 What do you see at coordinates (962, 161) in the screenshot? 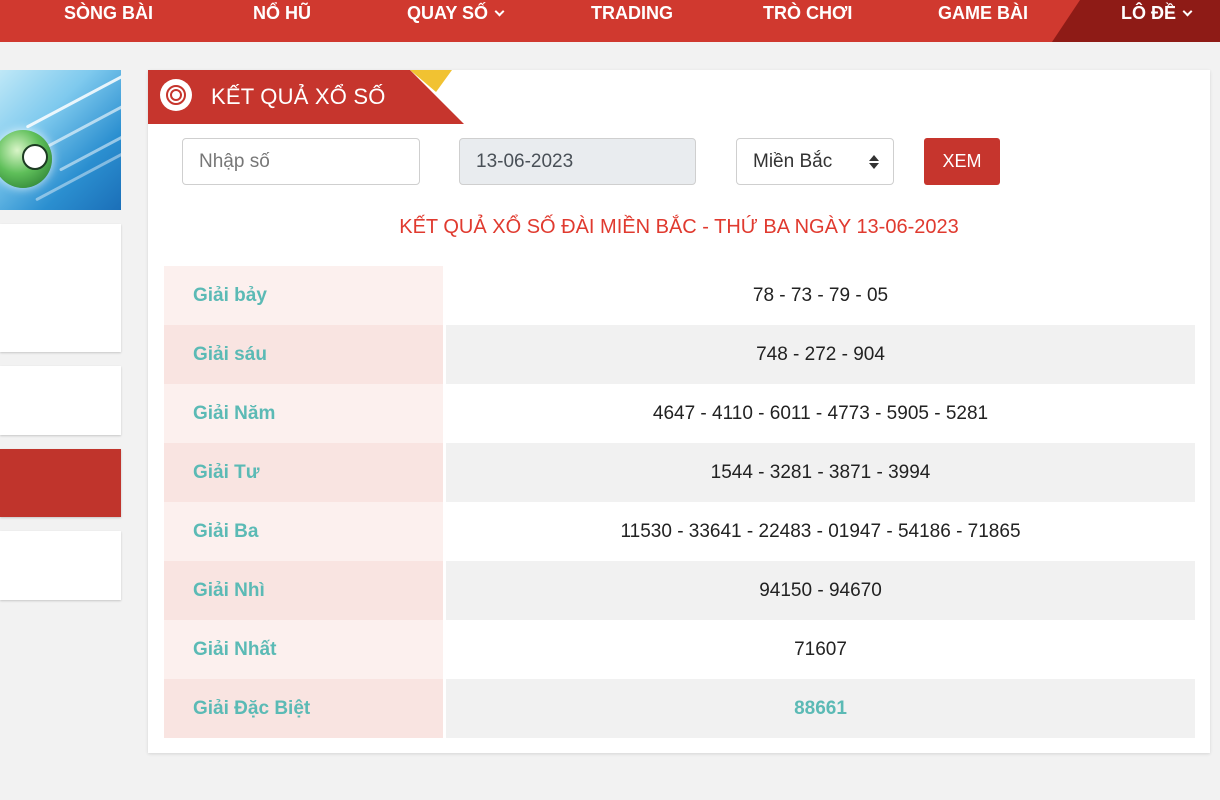
I see `view-results-button: XEM` at bounding box center [962, 161].